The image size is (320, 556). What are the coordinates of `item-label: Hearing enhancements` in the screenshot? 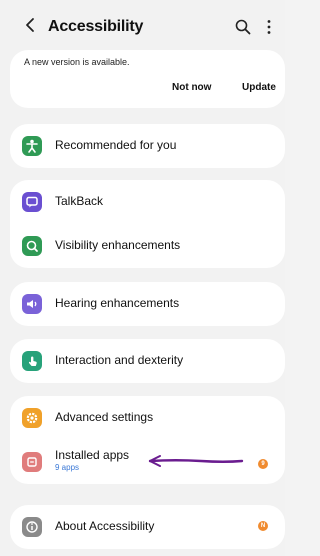 It's located at (117, 303).